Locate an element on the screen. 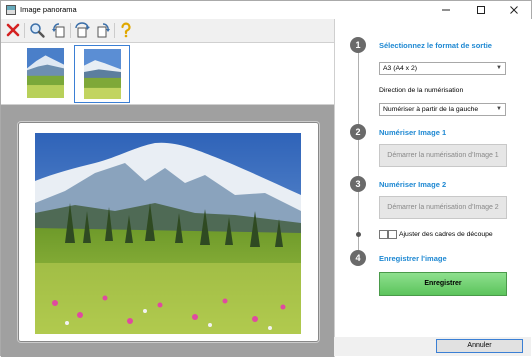 This screenshot has width=532, height=357. rotate-left-button is located at coordinates (59, 30).